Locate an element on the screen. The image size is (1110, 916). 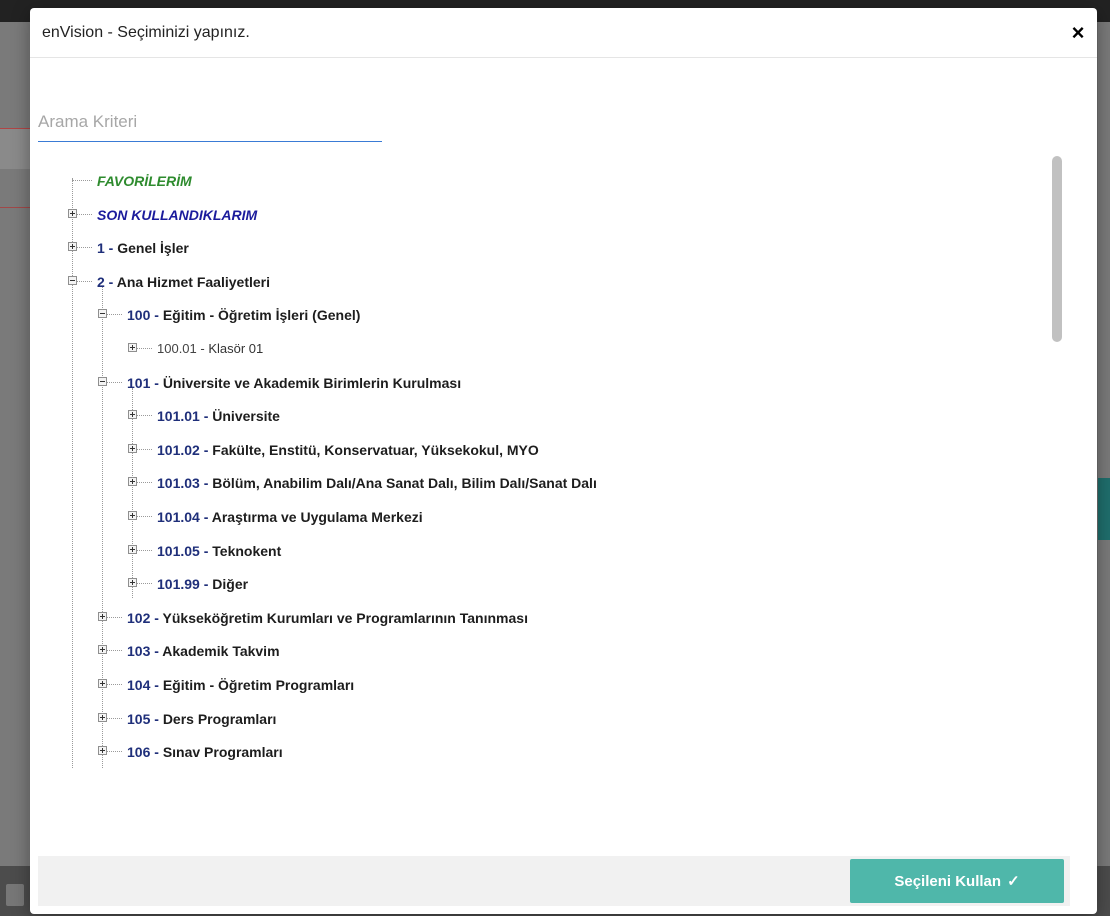
tree-node-label: 101.05 - Teknokent is located at coordinates (219, 551).